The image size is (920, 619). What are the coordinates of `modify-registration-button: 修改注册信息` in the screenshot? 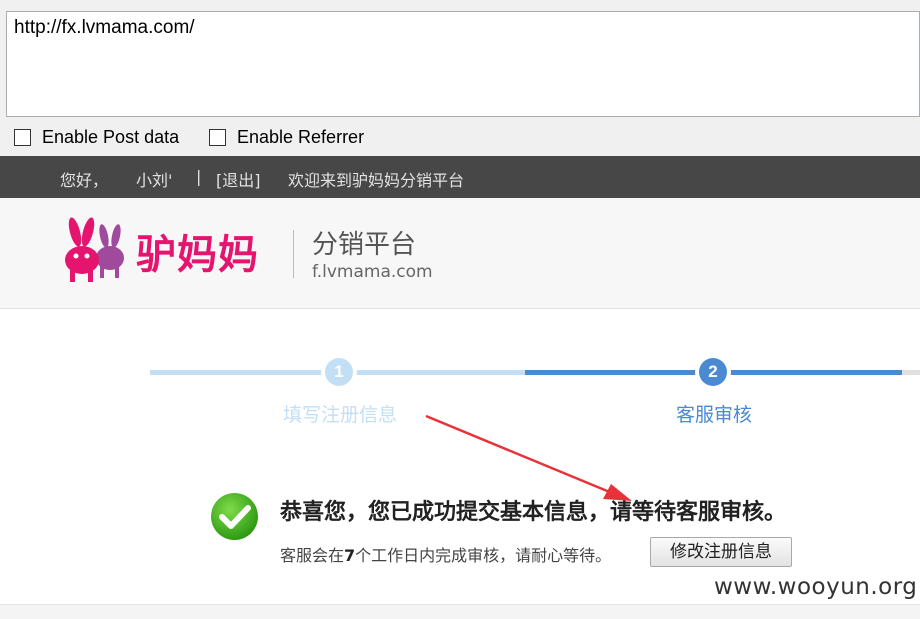 It's located at (721, 552).